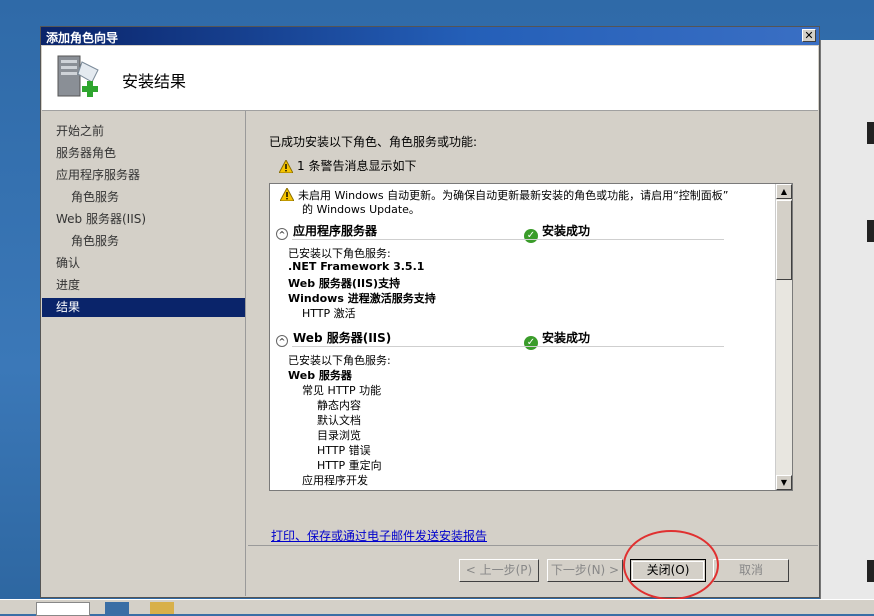 The image size is (874, 616). I want to click on page-title: 安装结果, so click(154, 81).